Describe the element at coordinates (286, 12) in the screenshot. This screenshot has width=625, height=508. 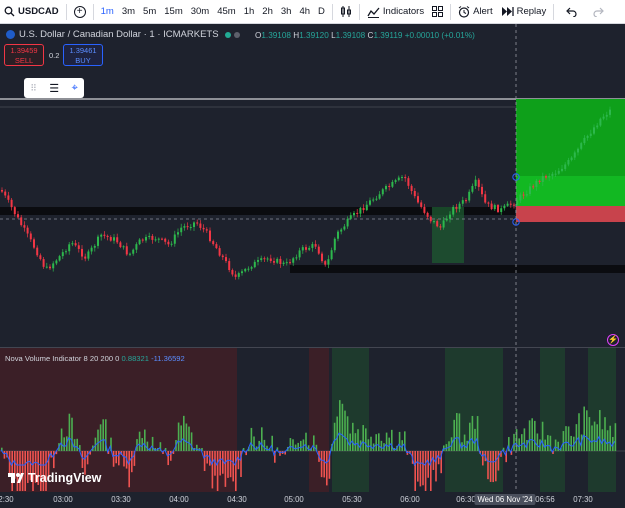
I see `timeframe-3h: 3h` at that location.